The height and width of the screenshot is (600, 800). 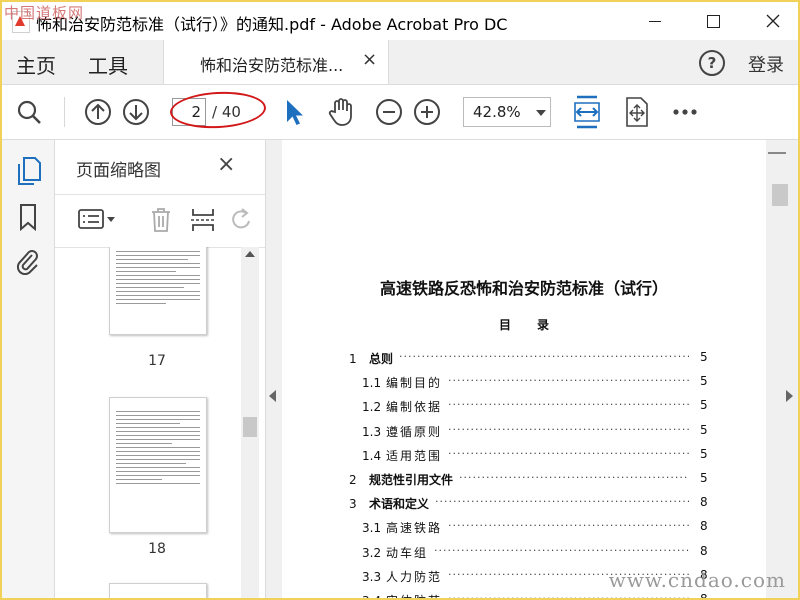 I want to click on toc-label: 适用范围, so click(x=414, y=455).